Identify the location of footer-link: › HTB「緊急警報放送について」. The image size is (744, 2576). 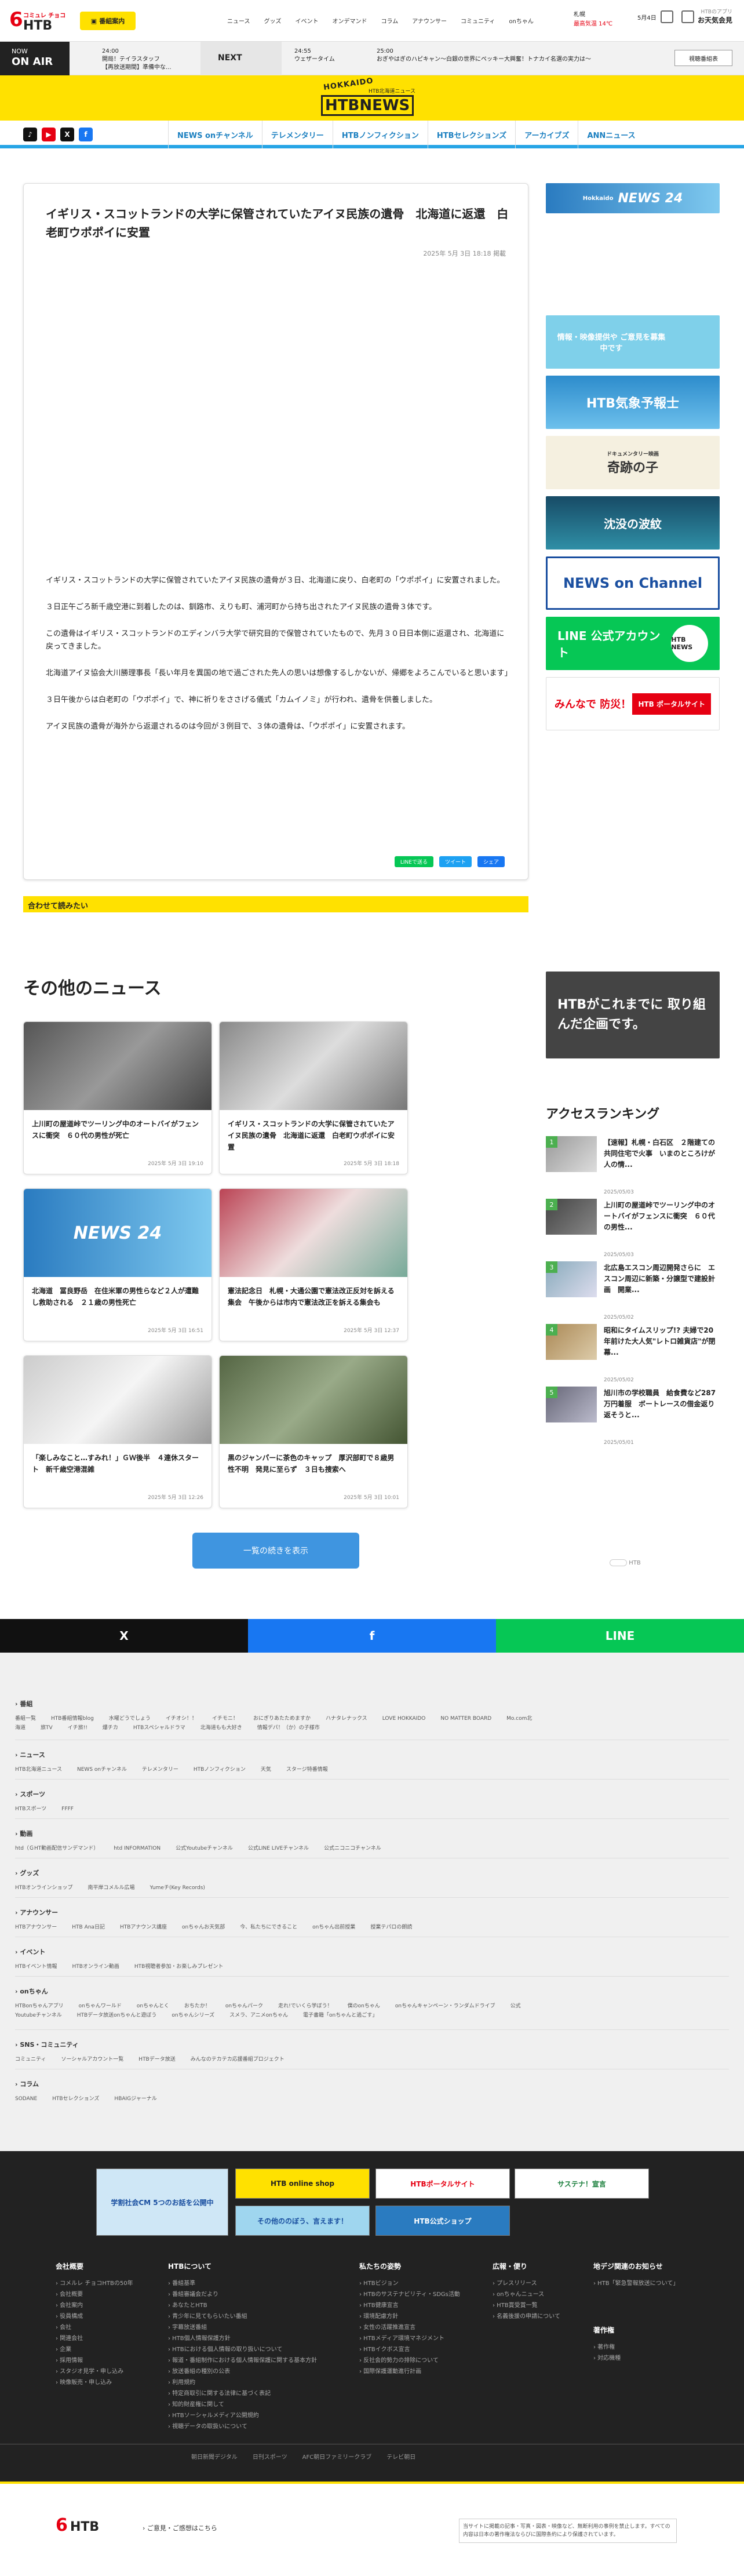
(651, 2283).